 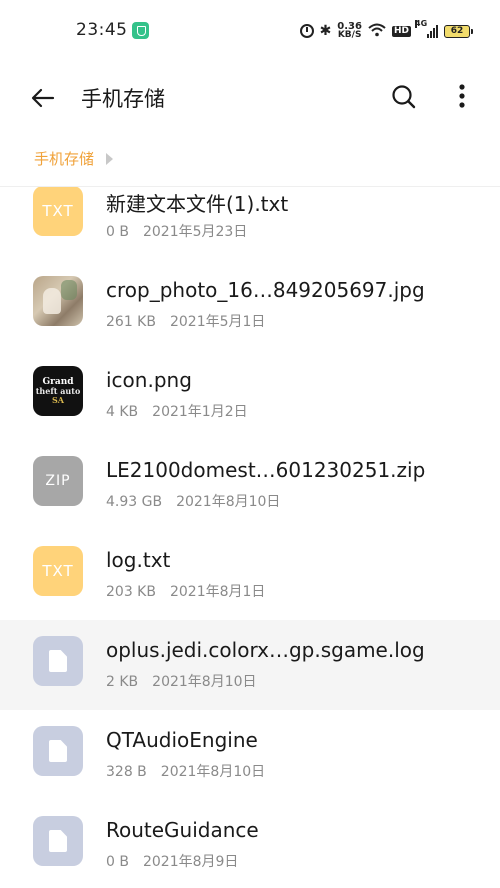 I want to click on file-name: log.txt, so click(x=138, y=560).